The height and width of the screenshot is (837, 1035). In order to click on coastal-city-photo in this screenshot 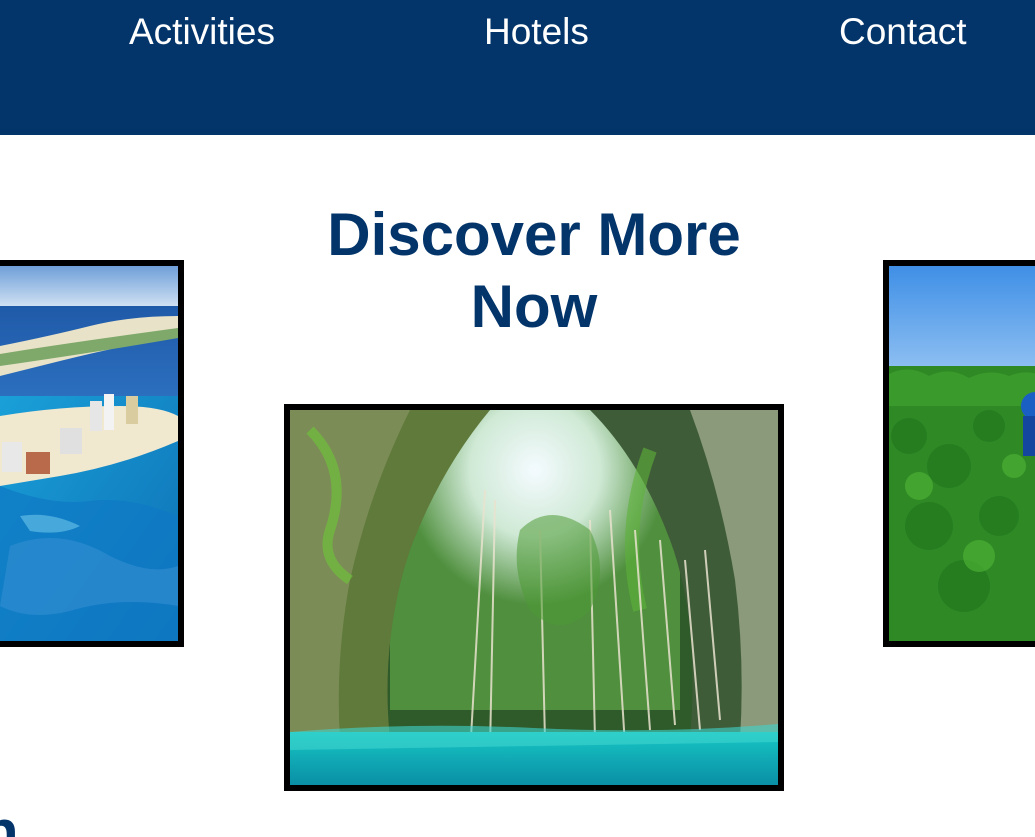, I will do `click(92, 453)`.